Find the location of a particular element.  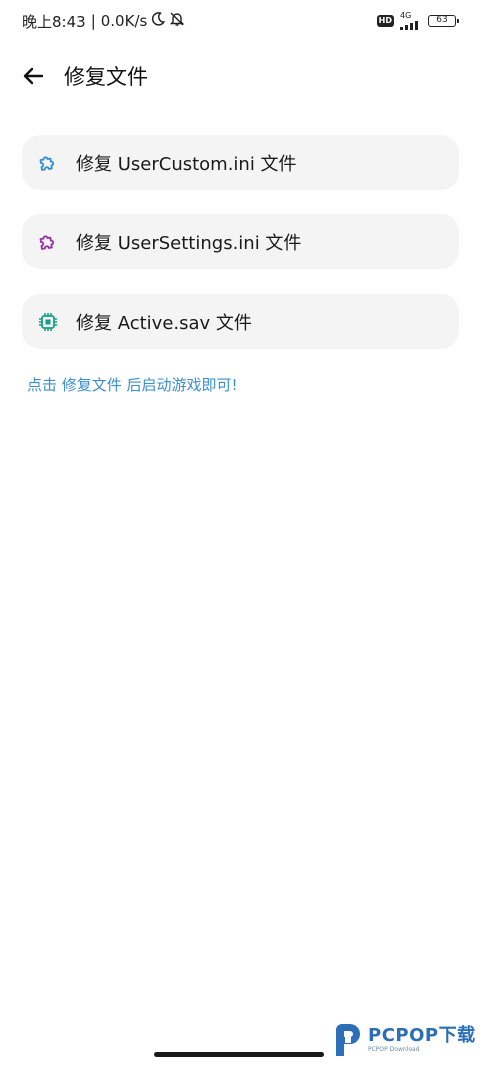

battery-icon: 63 is located at coordinates (443, 21).